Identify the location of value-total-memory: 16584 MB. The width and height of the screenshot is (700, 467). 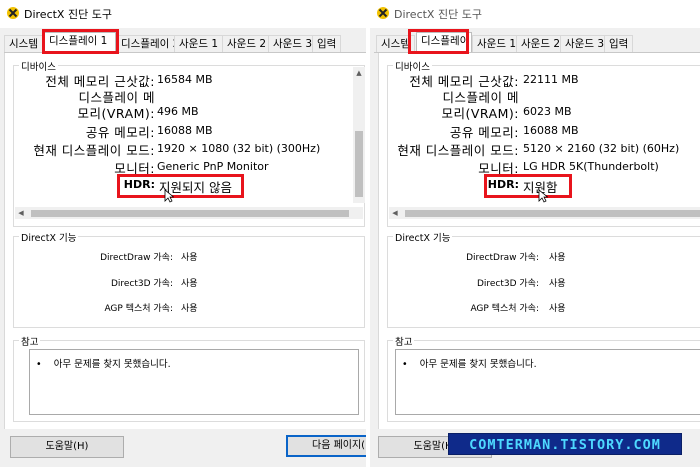
(185, 79).